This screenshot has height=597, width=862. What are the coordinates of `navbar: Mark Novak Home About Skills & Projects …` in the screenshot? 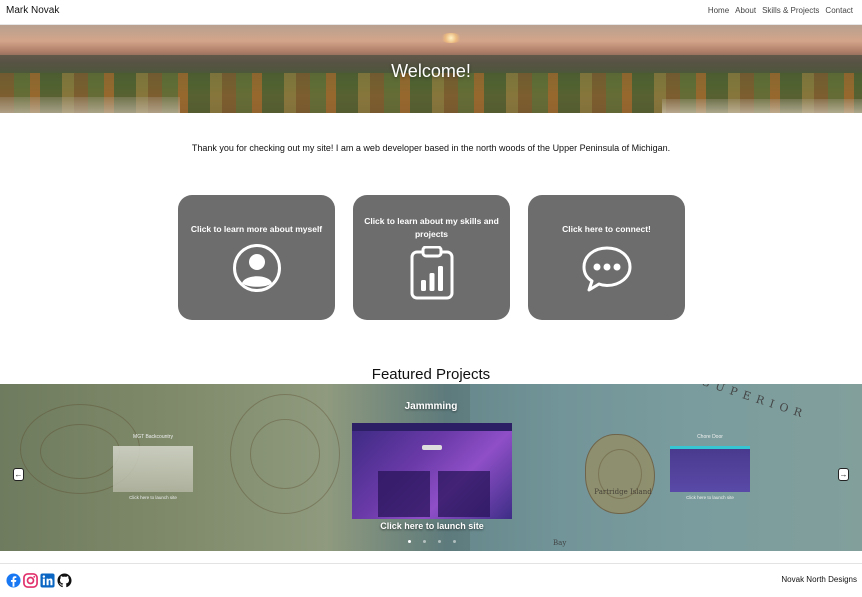 It's located at (431, 12).